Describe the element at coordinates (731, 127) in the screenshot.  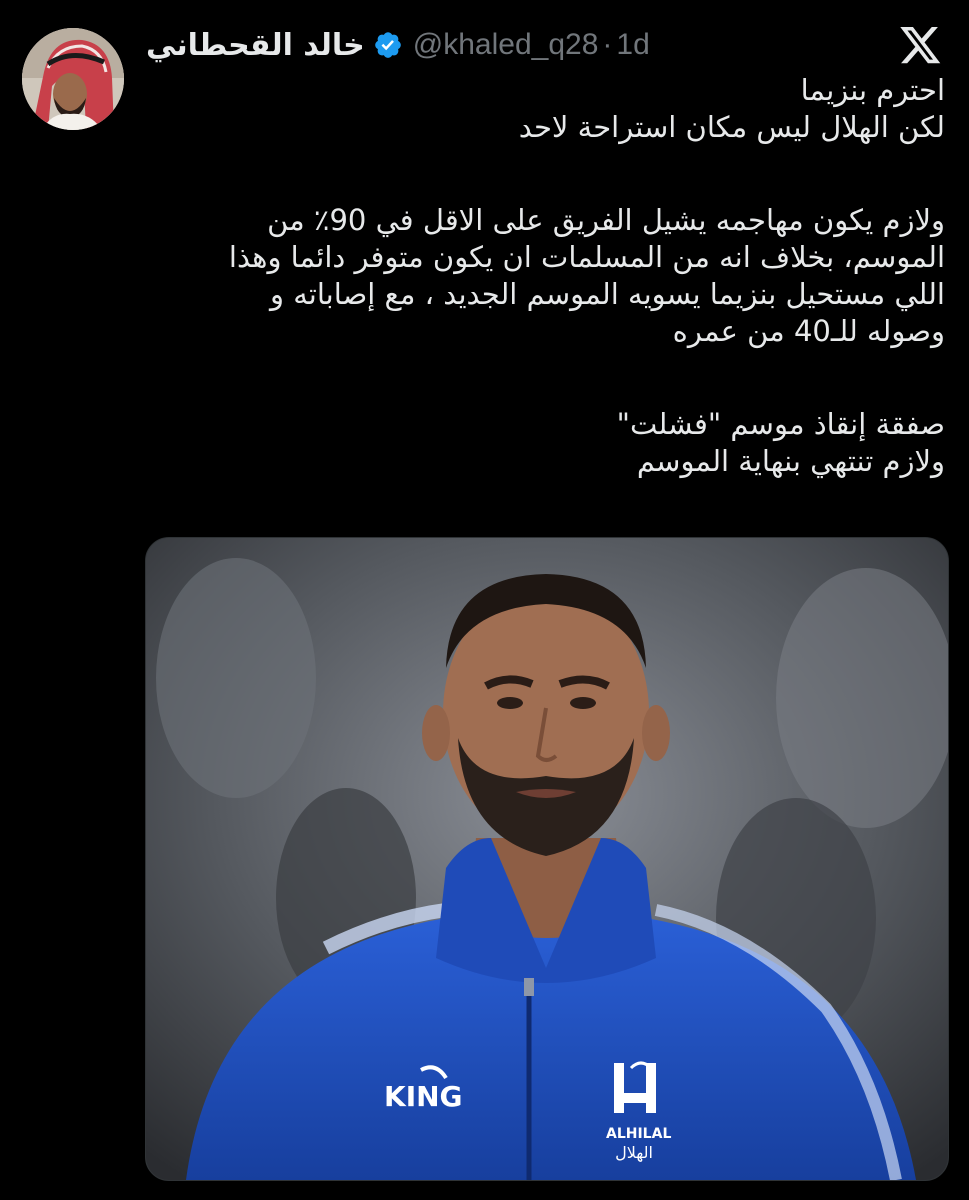
I see `tweet-line: لكن الهلال ليس مكان استراحة لاحد` at that location.